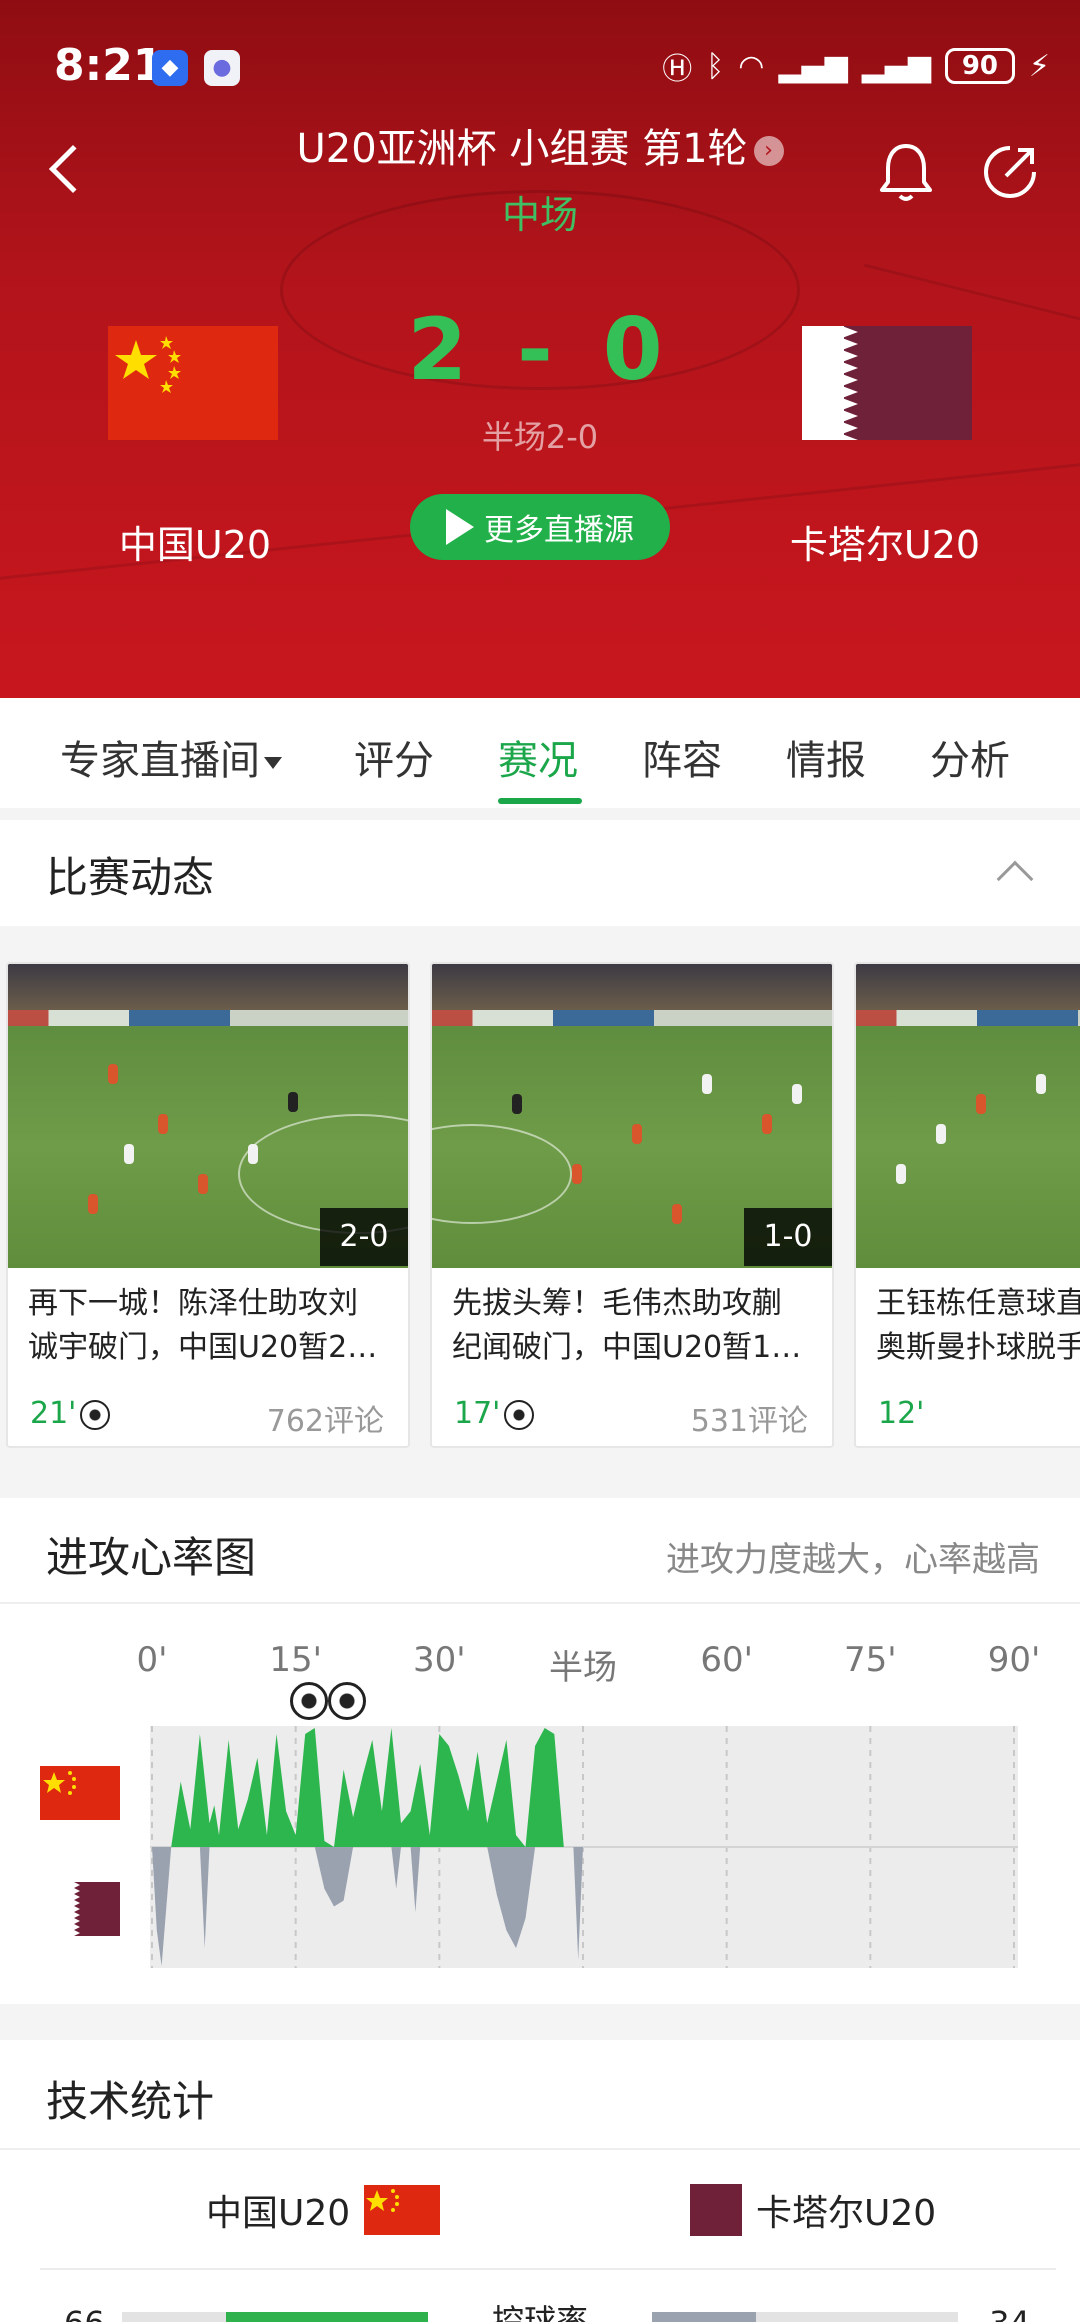 This screenshot has height=2322, width=1080. I want to click on away-team-name: 卡塔尔U20, so click(885, 541).